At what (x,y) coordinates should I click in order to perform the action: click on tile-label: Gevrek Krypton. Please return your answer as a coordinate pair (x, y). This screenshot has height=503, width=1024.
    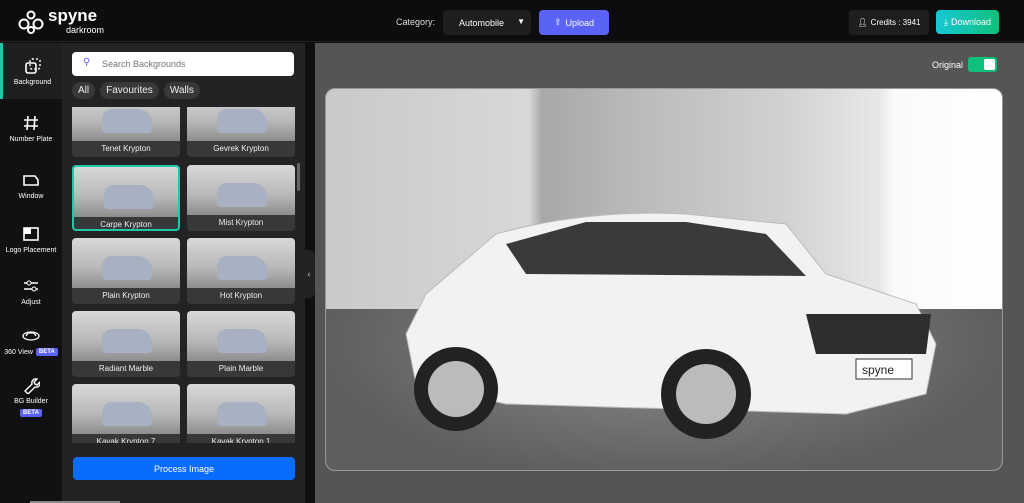
    Looking at the image, I should click on (241, 148).